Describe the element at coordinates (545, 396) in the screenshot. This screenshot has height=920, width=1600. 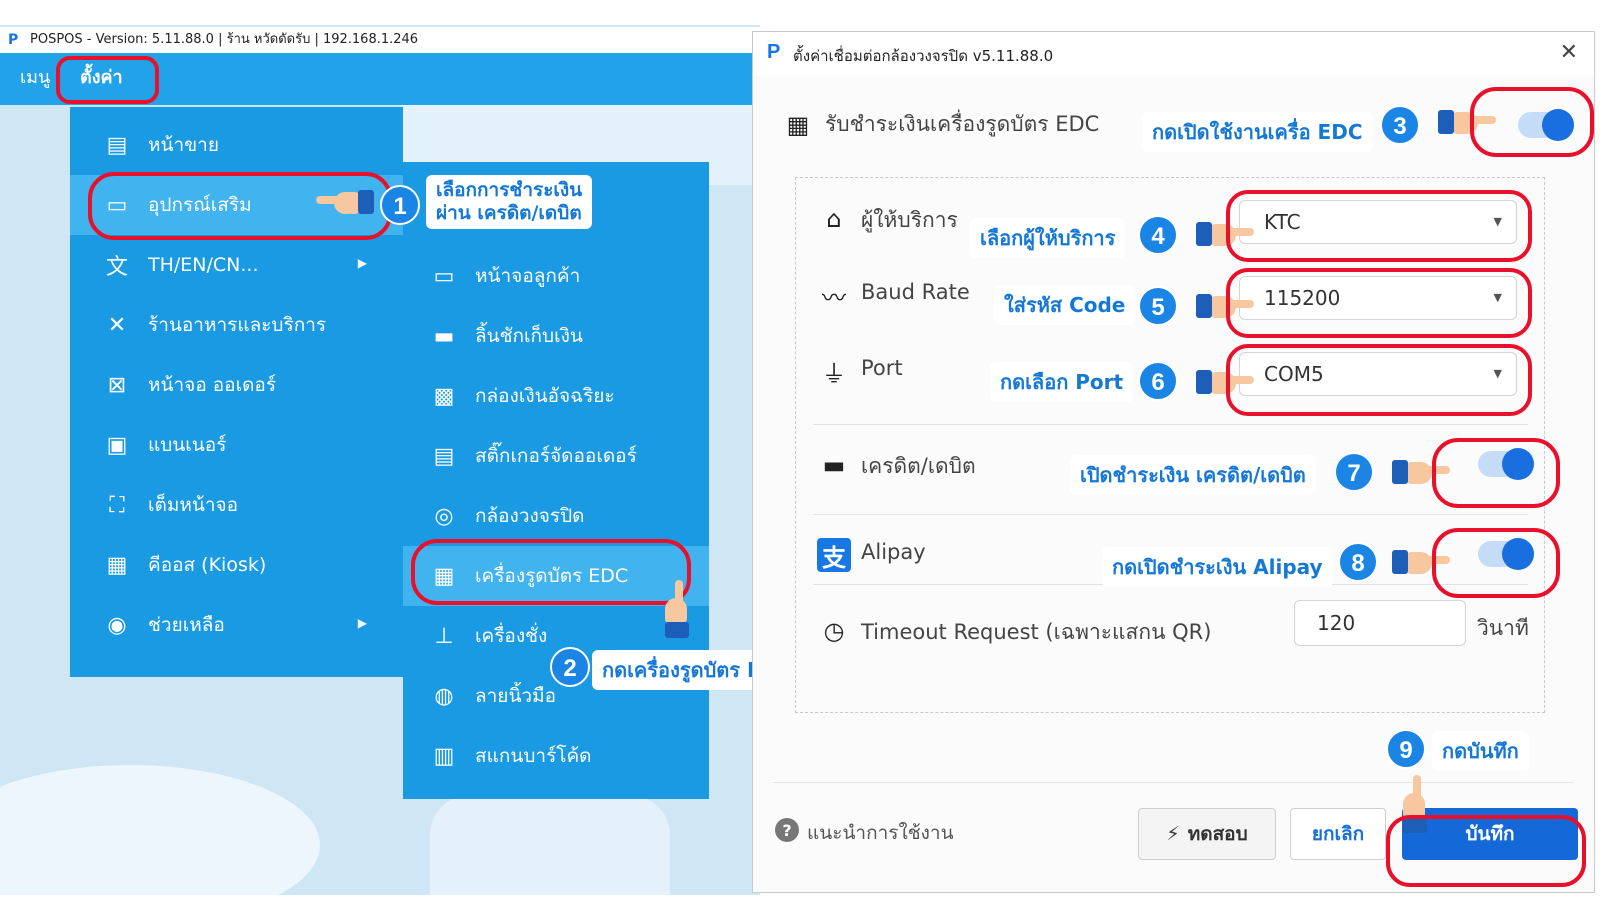
I see `submenu-item-label: กล่องเงินอัจฉริยะ` at that location.